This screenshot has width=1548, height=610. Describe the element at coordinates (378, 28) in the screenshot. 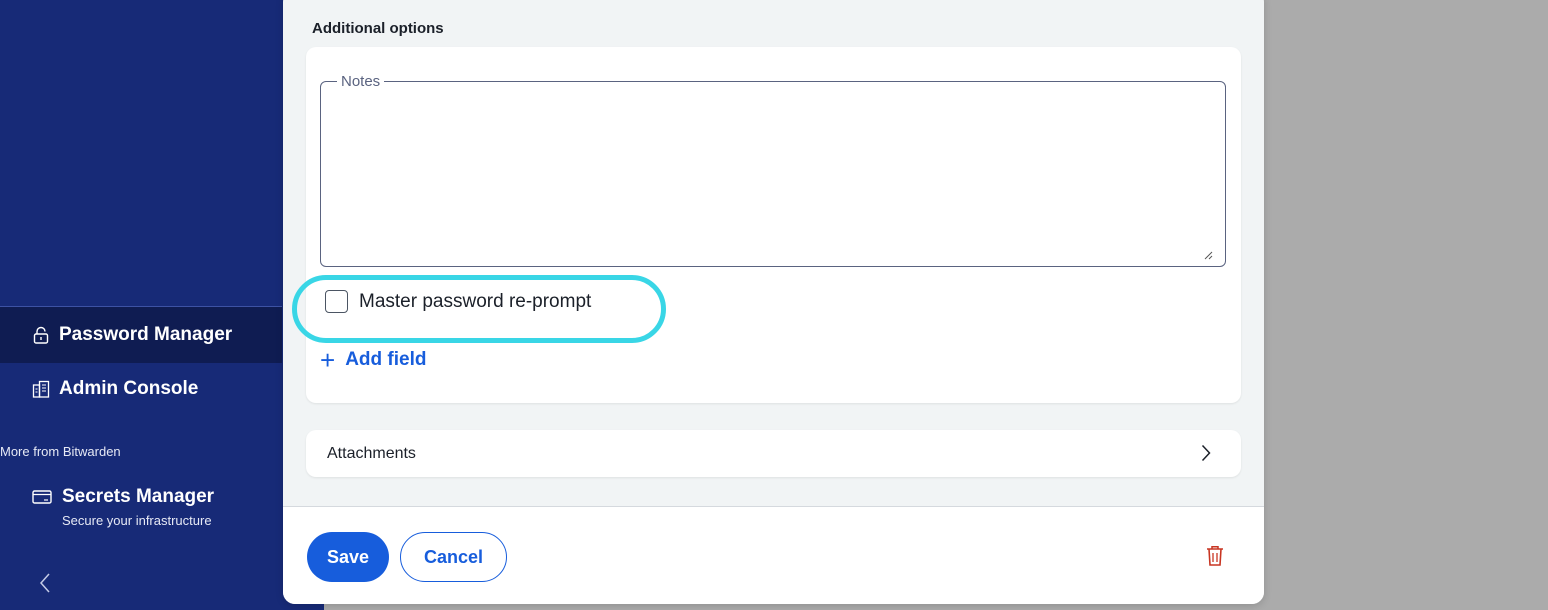

I see `section-title: Additional options` at that location.